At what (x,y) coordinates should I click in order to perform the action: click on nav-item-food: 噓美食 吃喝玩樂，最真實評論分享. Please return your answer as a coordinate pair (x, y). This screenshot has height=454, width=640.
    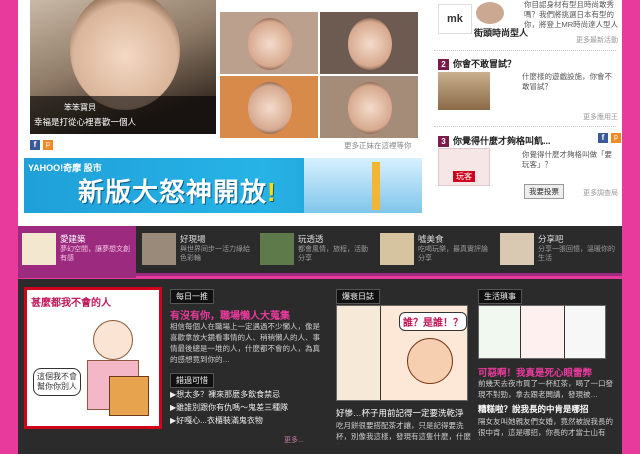
    Looking at the image, I should click on (438, 250).